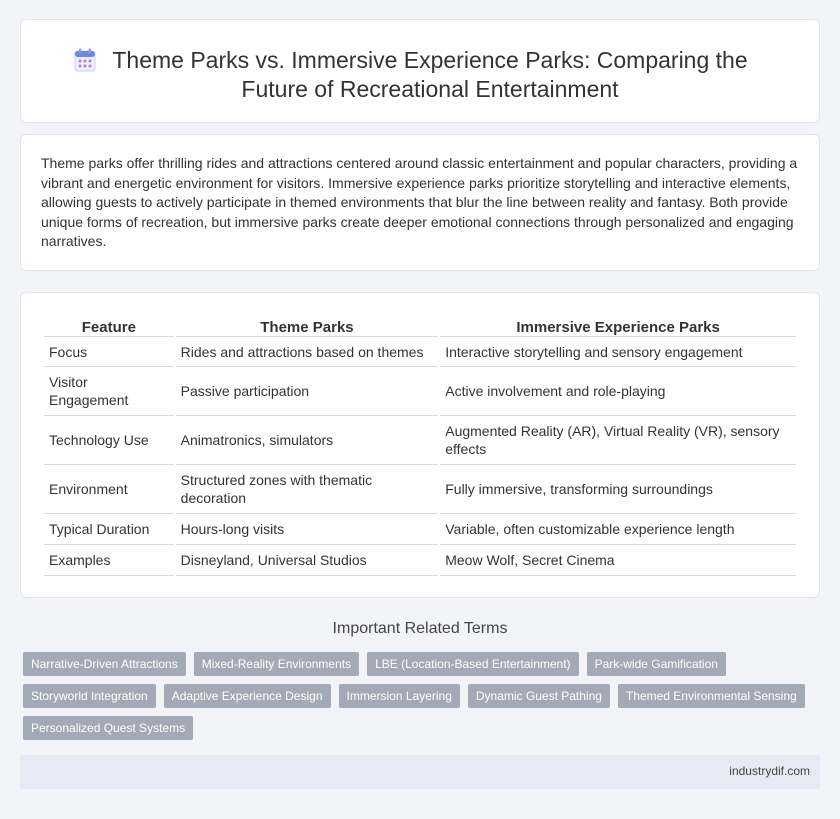 The image size is (840, 819). Describe the element at coordinates (618, 326) in the screenshot. I see `header-immersive-parks: Immersive Experience Parks` at that location.